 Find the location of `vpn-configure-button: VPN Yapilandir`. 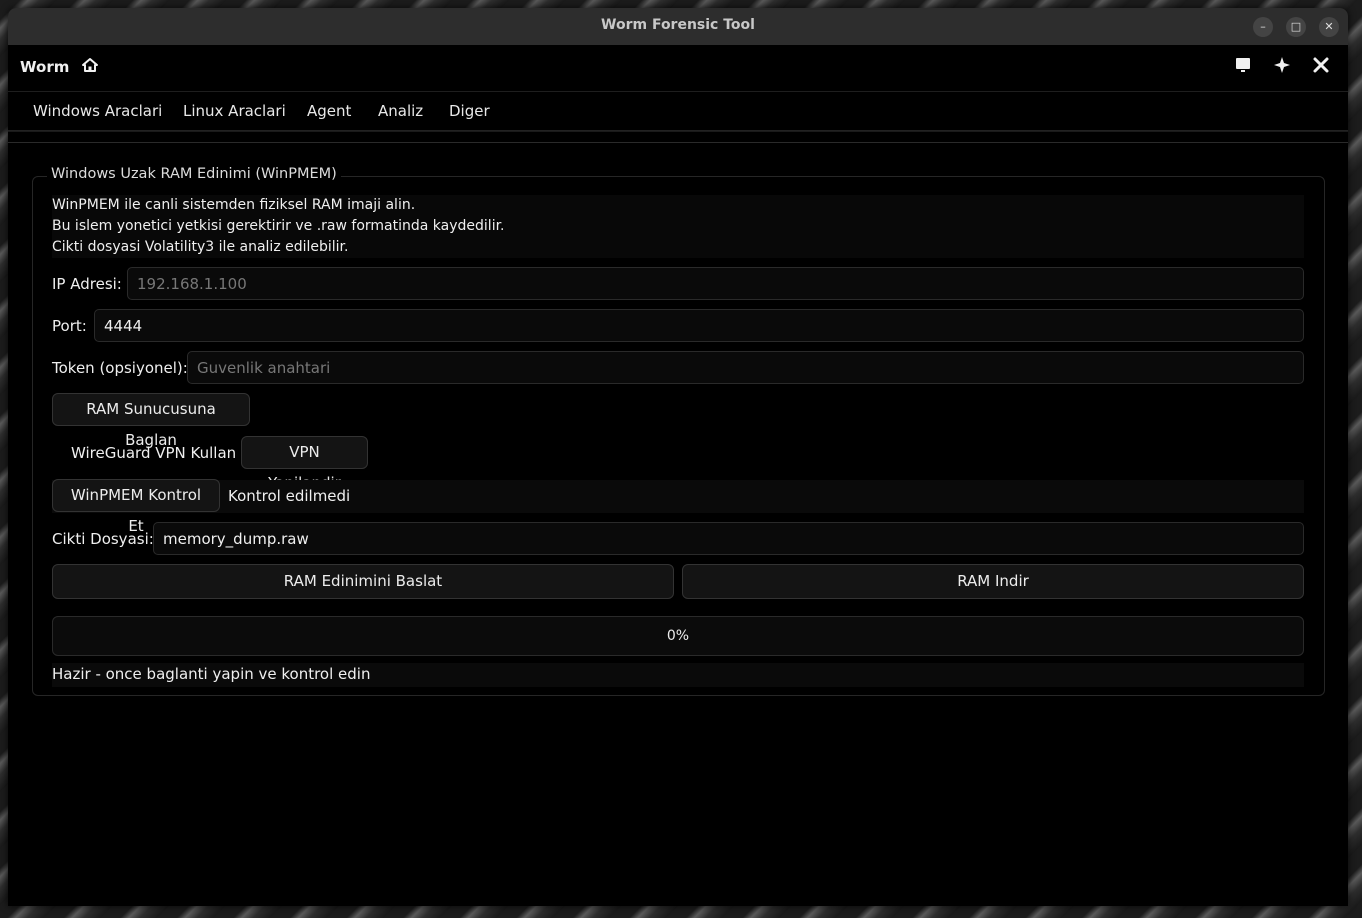

vpn-configure-button: VPN Yapilandir is located at coordinates (304, 464).